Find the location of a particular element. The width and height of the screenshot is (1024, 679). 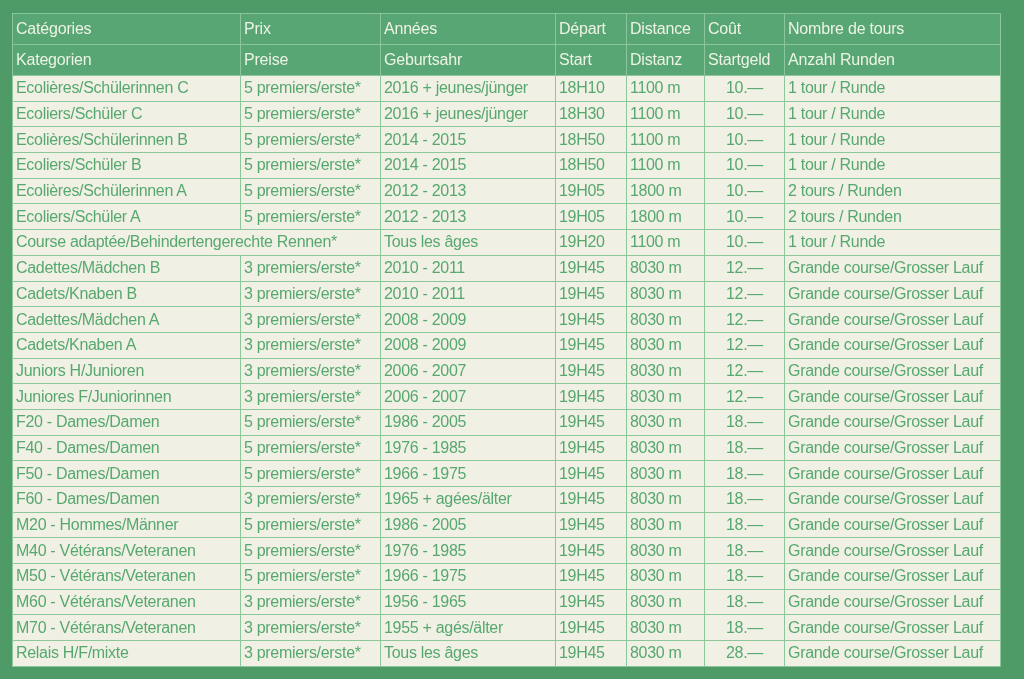

table-cell: 1800 m is located at coordinates (665, 216).